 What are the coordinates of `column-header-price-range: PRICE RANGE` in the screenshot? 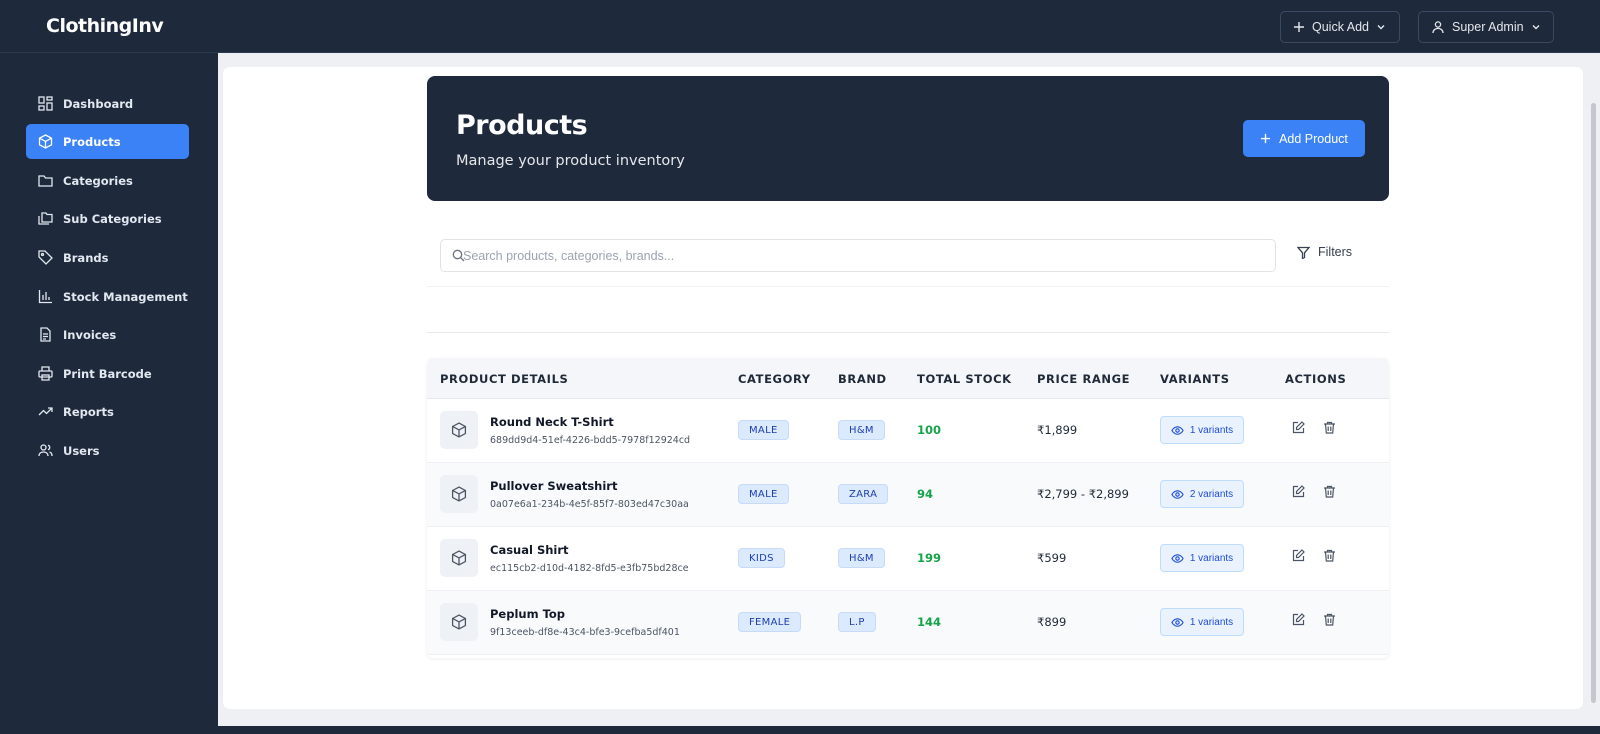 It's located at (1084, 379).